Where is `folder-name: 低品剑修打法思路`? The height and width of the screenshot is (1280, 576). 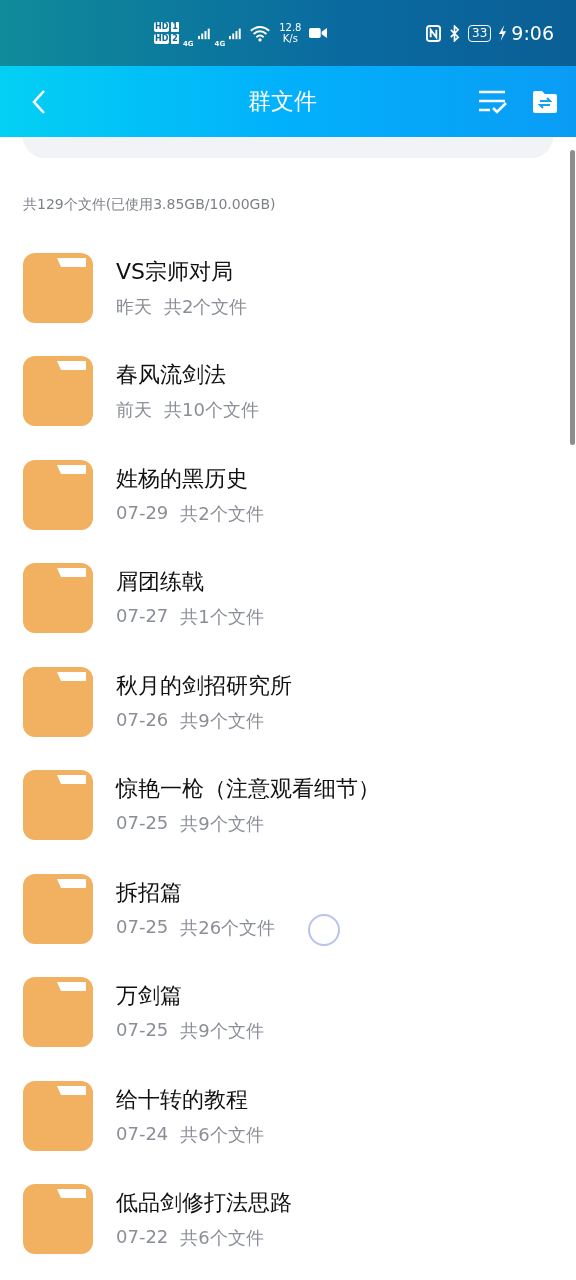
folder-name: 低品剑修打法思路 is located at coordinates (204, 1203).